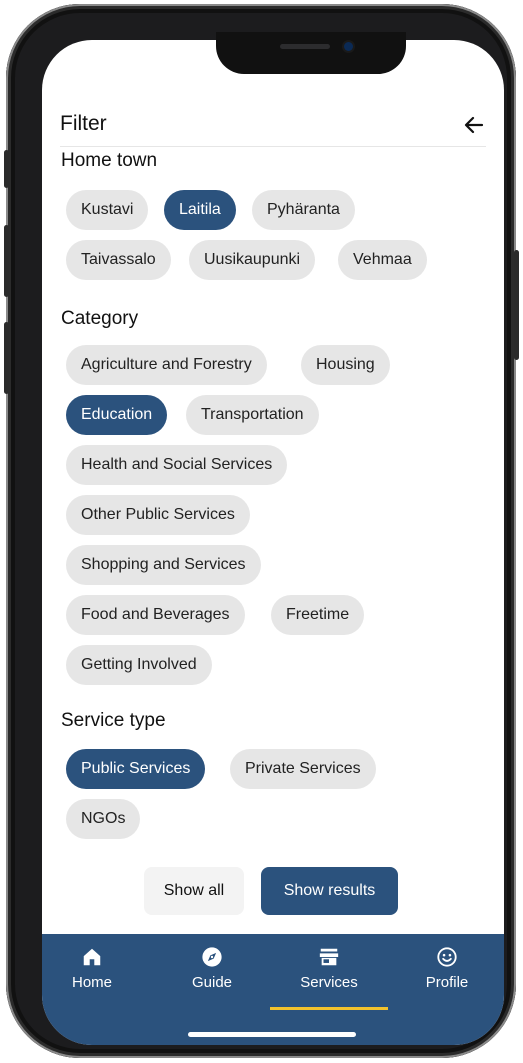 This screenshot has height=1063, width=523. I want to click on filter-header: Filter, so click(273, 127).